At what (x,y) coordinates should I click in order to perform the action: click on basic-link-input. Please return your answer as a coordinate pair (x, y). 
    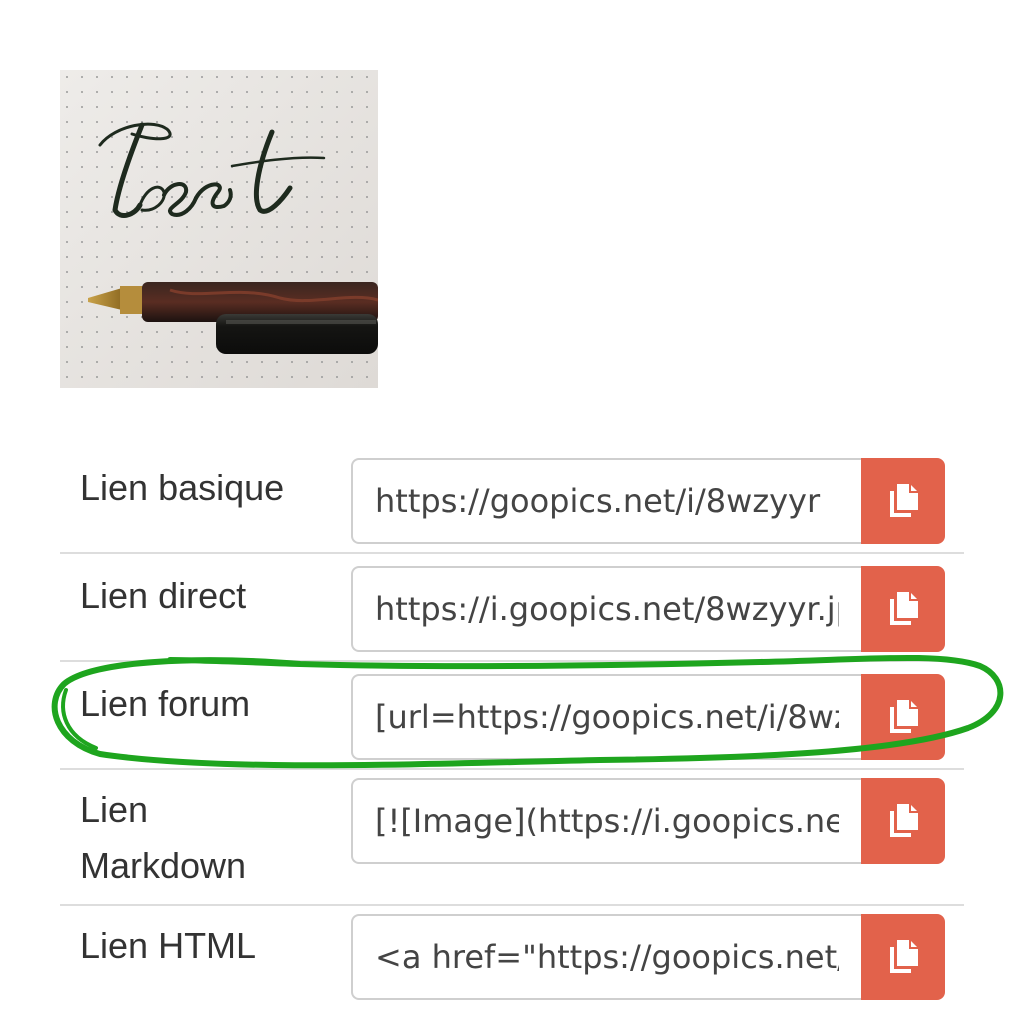
    Looking at the image, I should click on (606, 501).